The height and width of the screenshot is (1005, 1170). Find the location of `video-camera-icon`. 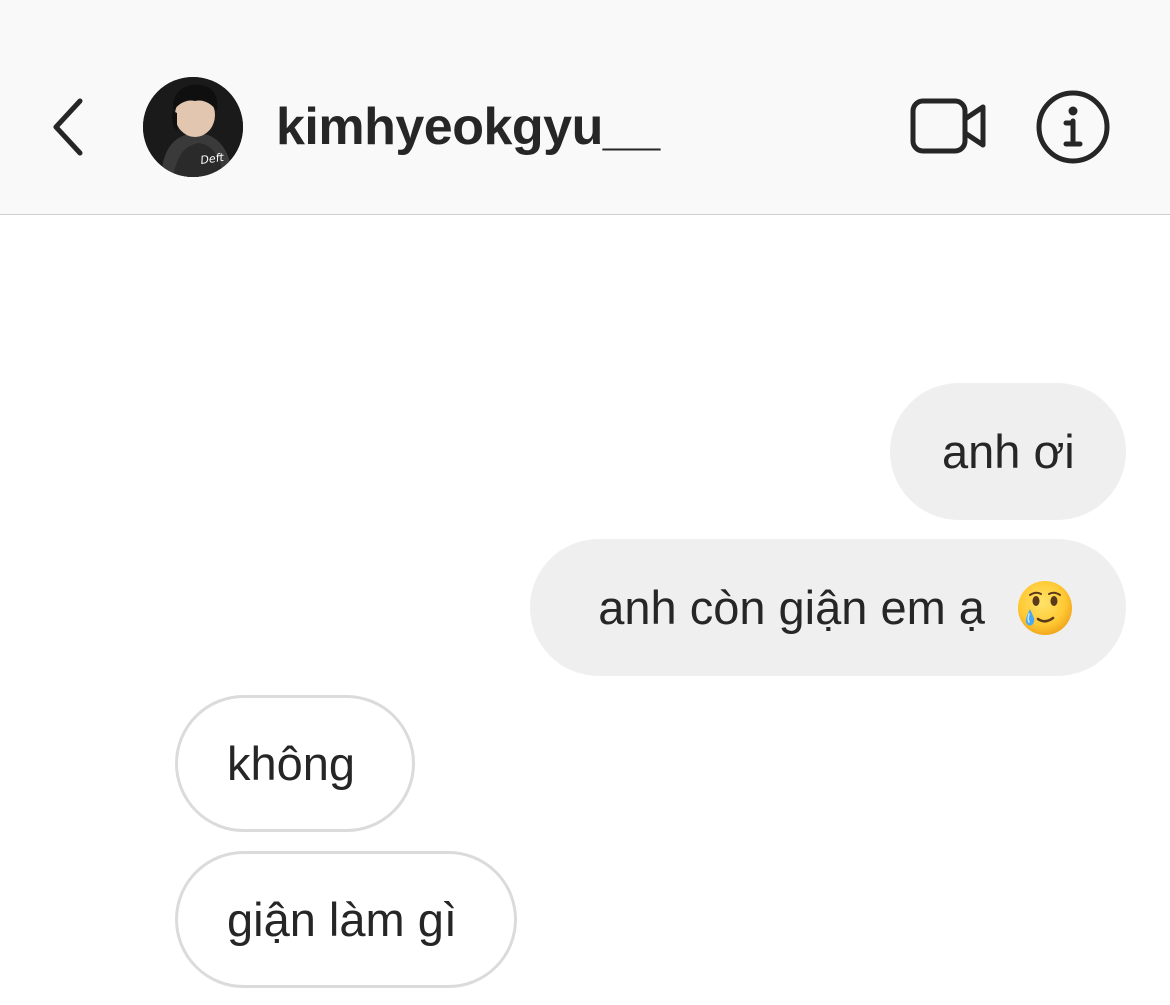

video-camera-icon is located at coordinates (948, 126).